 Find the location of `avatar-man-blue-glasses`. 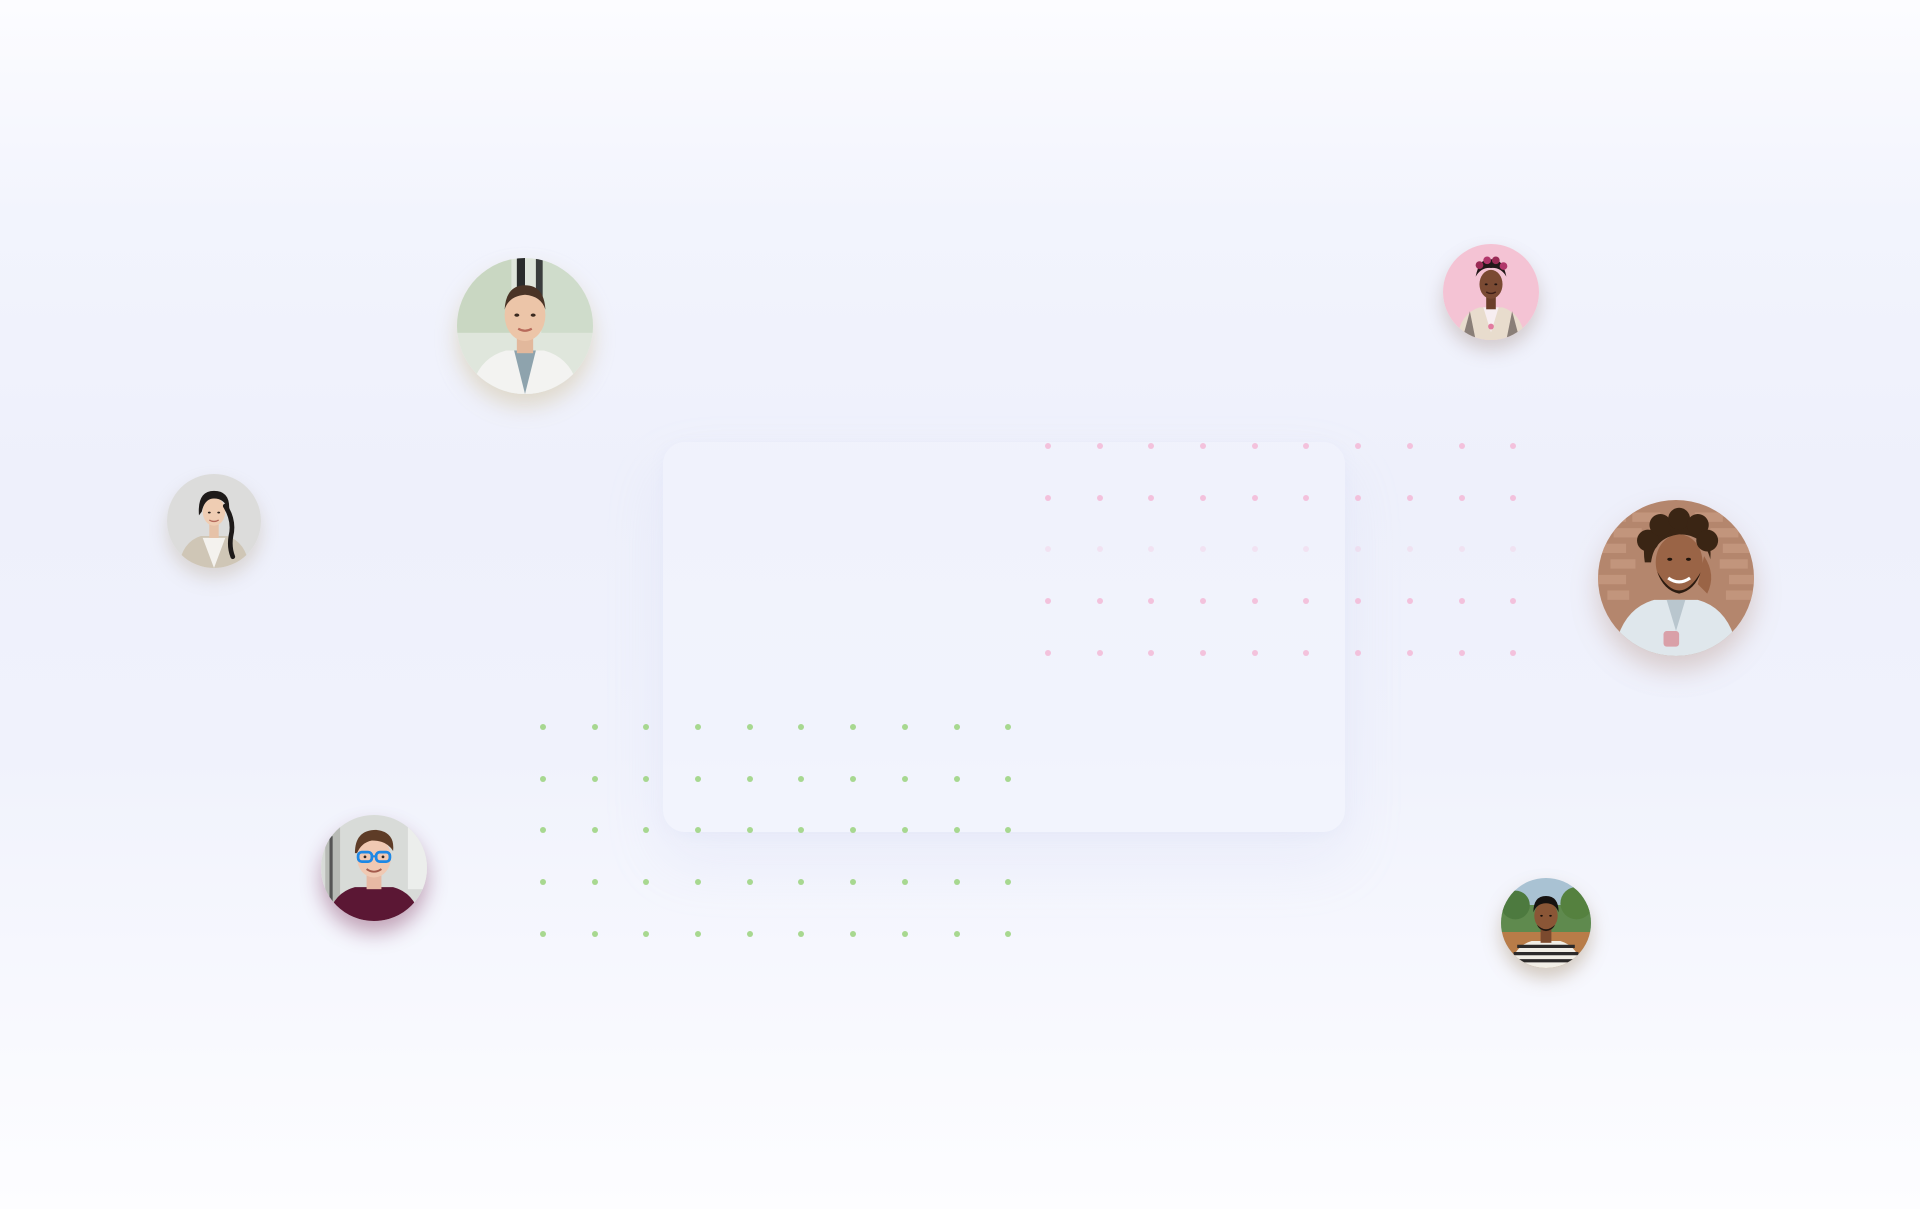

avatar-man-blue-glasses is located at coordinates (374, 868).